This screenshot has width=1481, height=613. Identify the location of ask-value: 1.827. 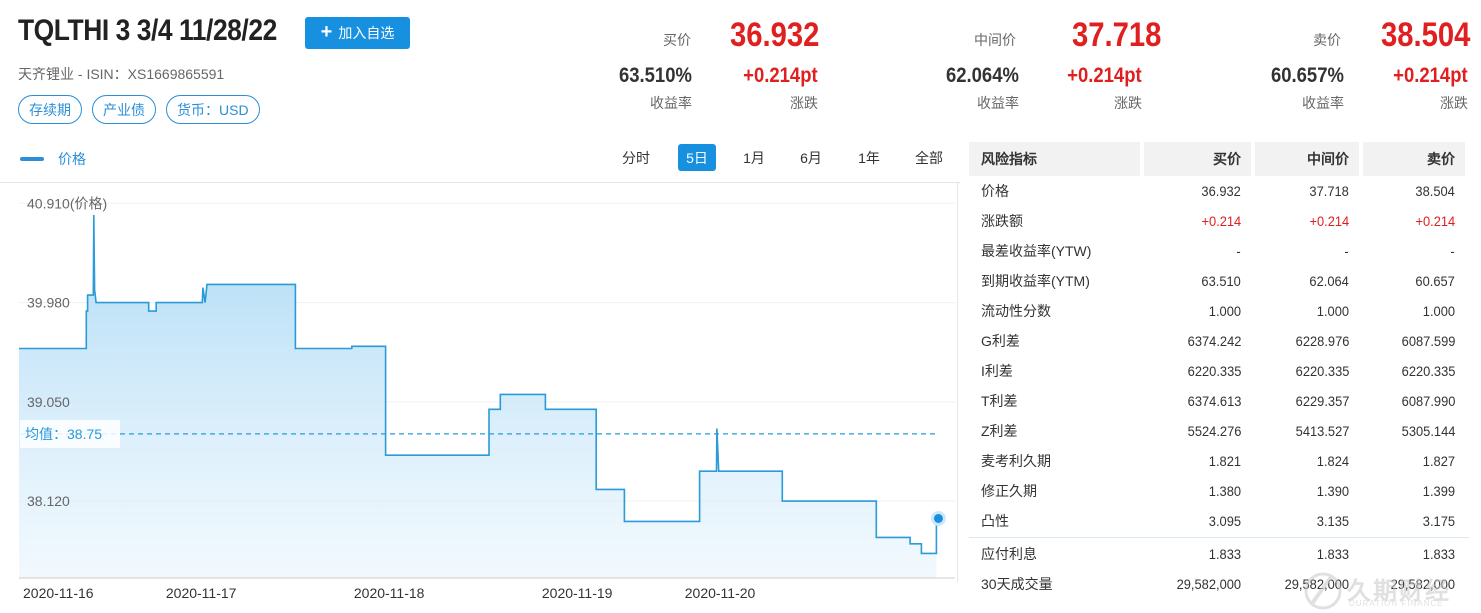
(1414, 461).